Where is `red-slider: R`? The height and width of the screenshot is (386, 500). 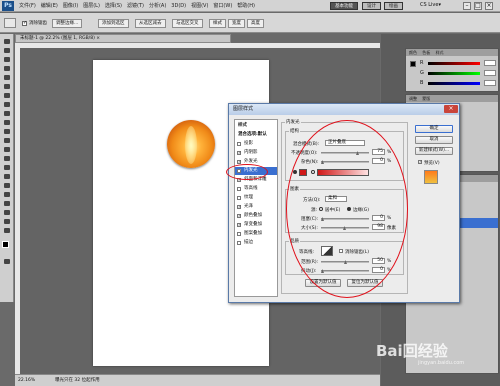
red-slider: R is located at coordinates (459, 63).